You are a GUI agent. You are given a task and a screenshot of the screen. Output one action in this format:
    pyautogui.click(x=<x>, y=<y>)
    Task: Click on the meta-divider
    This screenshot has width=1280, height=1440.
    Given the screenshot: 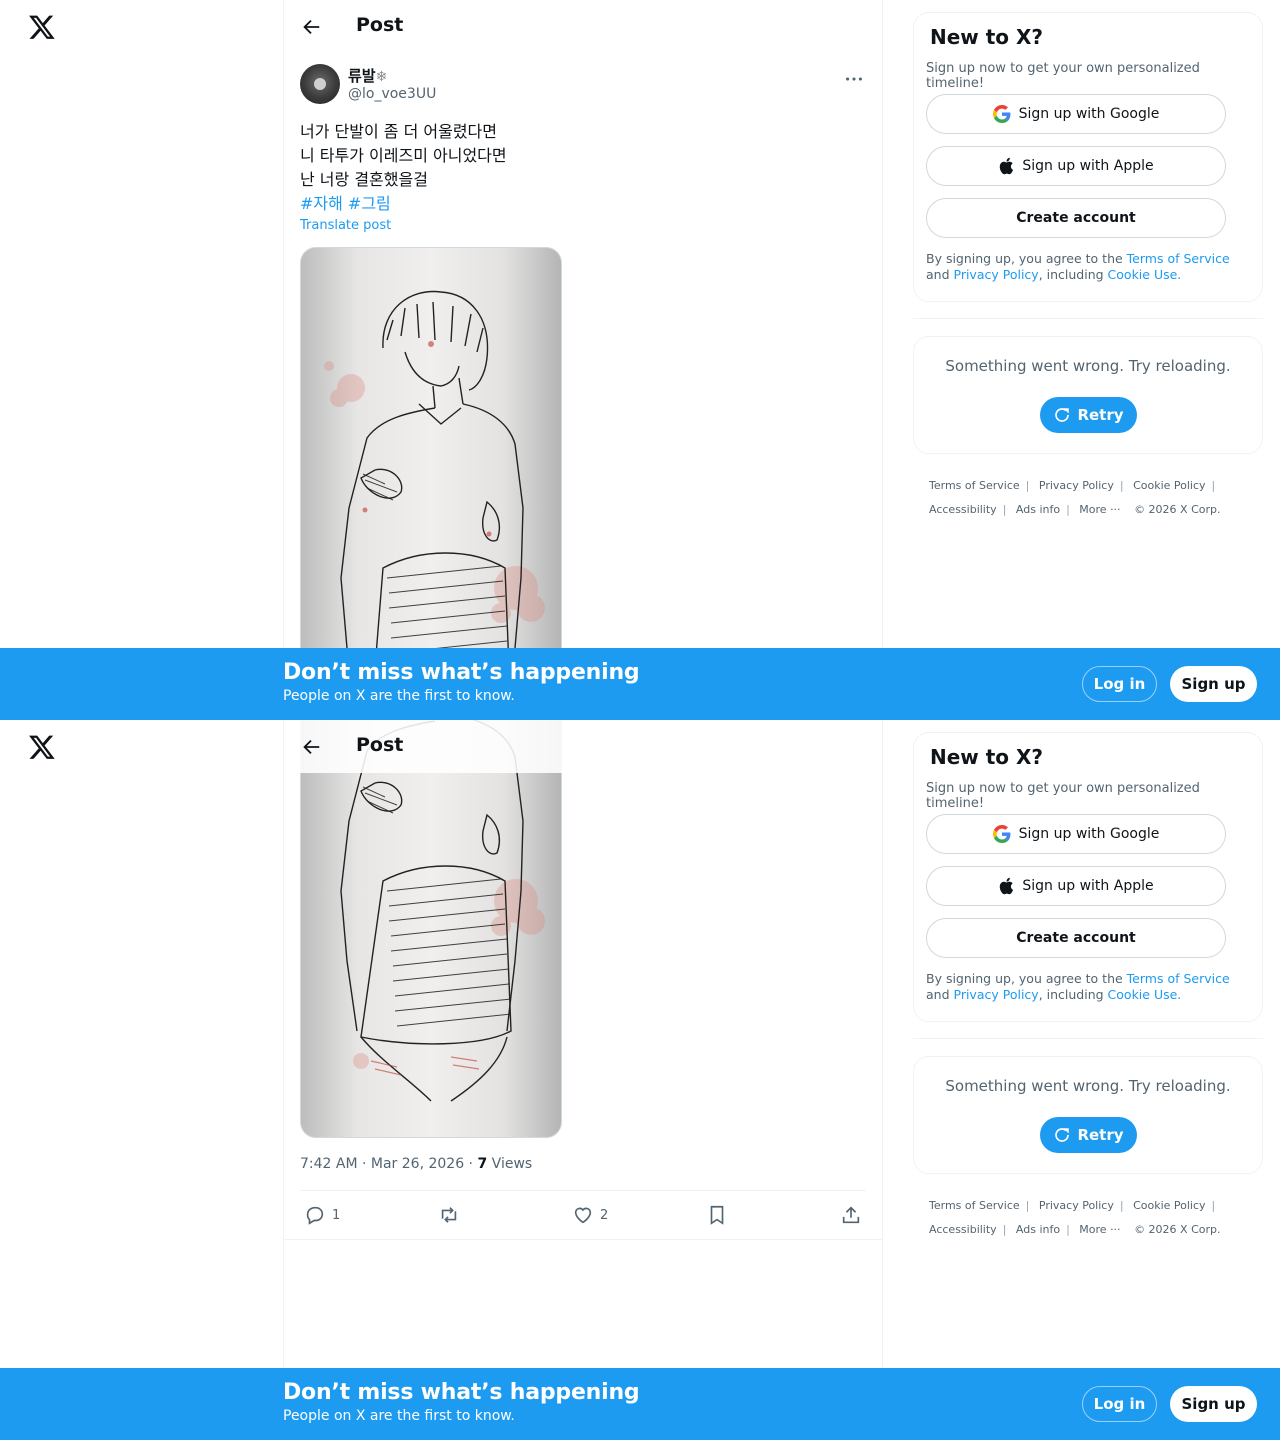 What is the action you would take?
    pyautogui.click(x=583, y=1190)
    